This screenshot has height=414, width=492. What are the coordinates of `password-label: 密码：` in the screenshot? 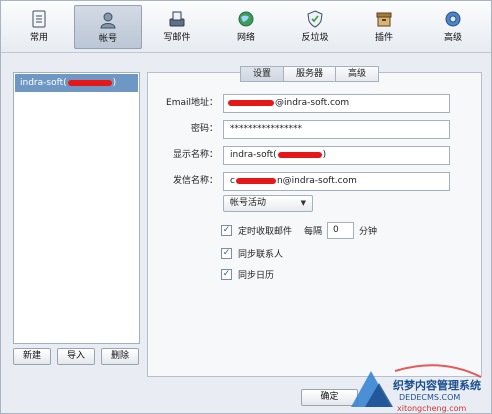 It's located at (204, 129).